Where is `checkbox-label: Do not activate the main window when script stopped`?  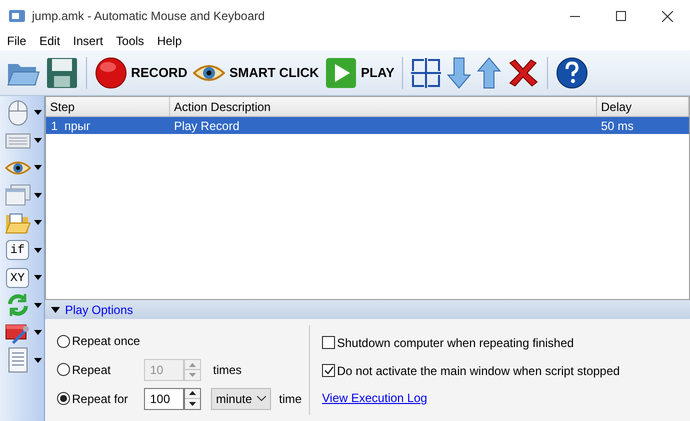
checkbox-label: Do not activate the main window when script stopped is located at coordinates (478, 371).